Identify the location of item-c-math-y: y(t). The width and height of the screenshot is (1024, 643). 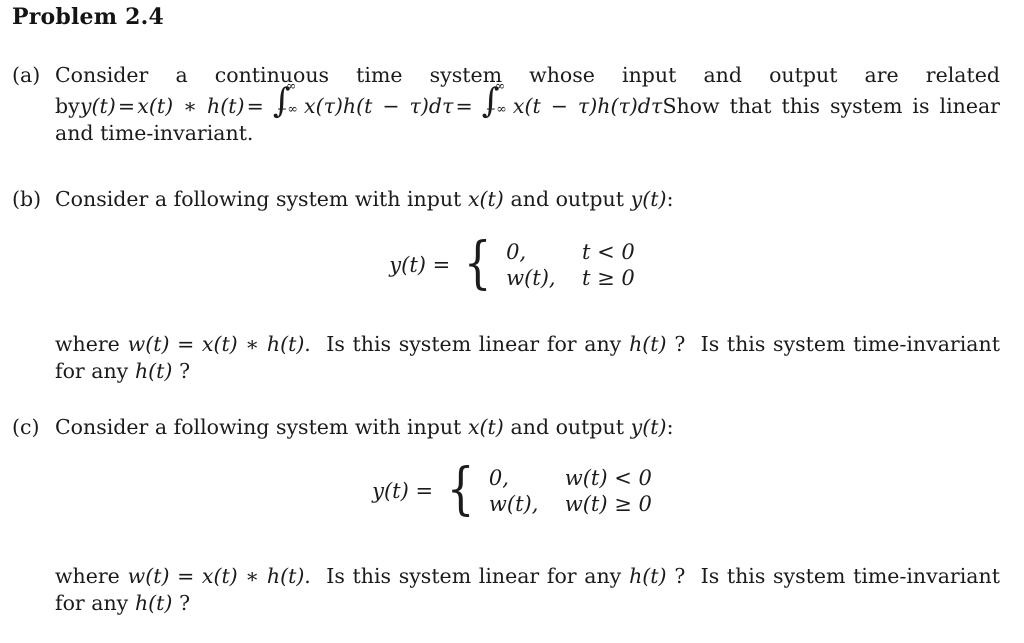
(648, 427).